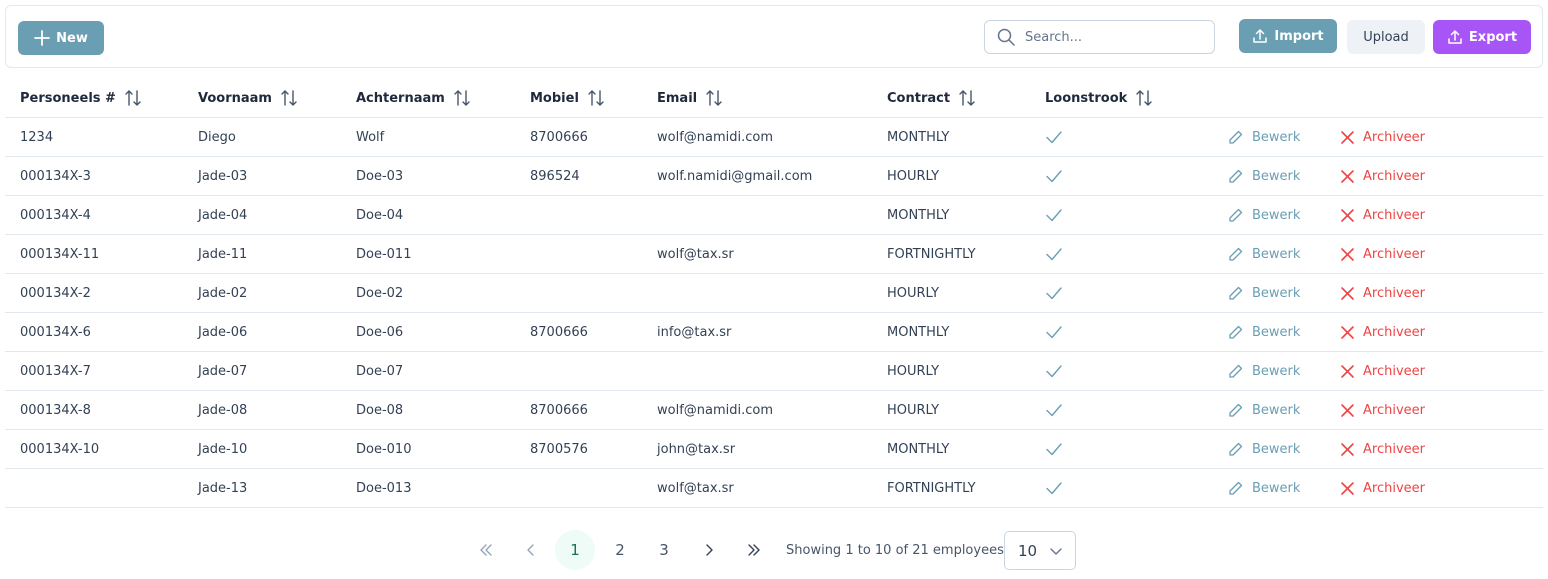  What do you see at coordinates (567, 98) in the screenshot?
I see `column-header-mobiel: Mobiel` at bounding box center [567, 98].